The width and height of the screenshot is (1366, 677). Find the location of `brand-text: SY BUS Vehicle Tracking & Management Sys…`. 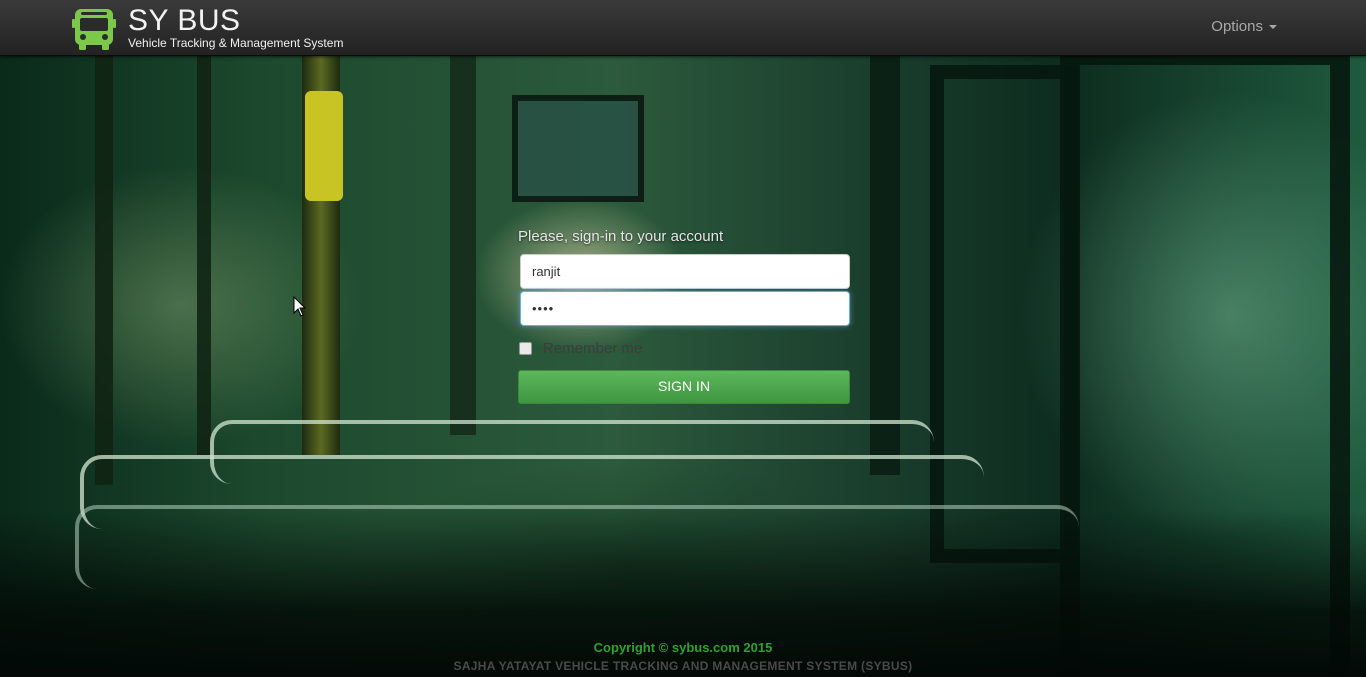

brand-text: SY BUS Vehicle Tracking & Management Sys… is located at coordinates (236, 27).